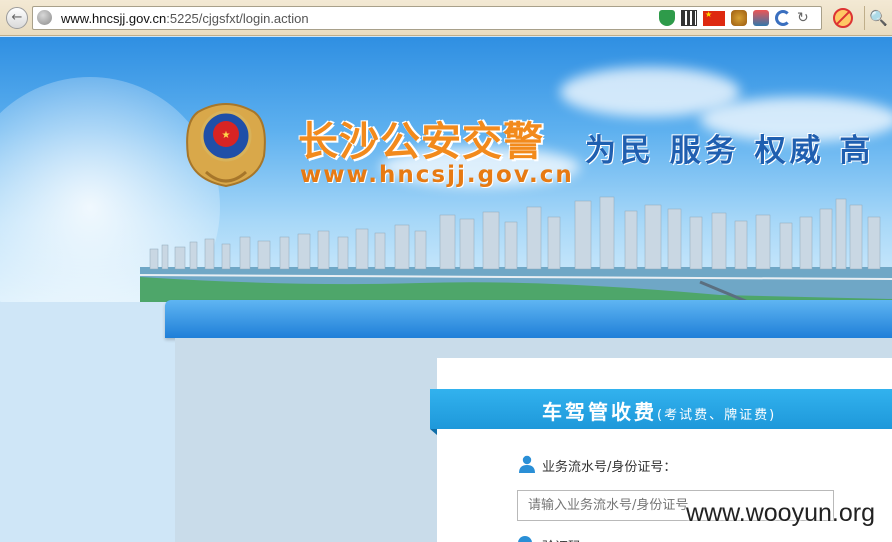 This screenshot has height=542, width=892. What do you see at coordinates (44, 17) in the screenshot?
I see `globe-icon` at bounding box center [44, 17].